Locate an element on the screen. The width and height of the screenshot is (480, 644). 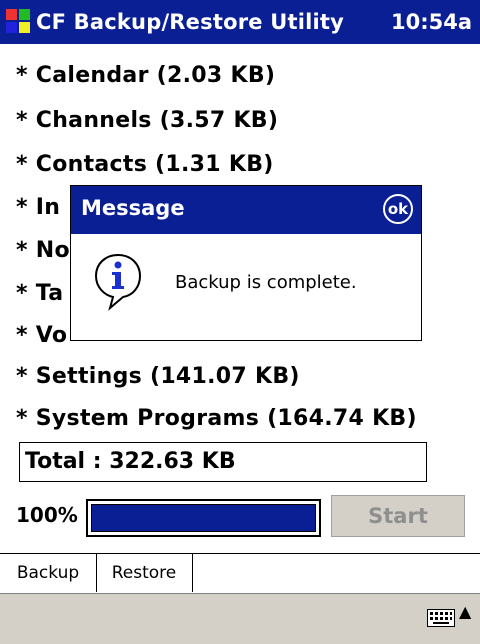
list-item: * Channels (3.57 KB) is located at coordinates (147, 120).